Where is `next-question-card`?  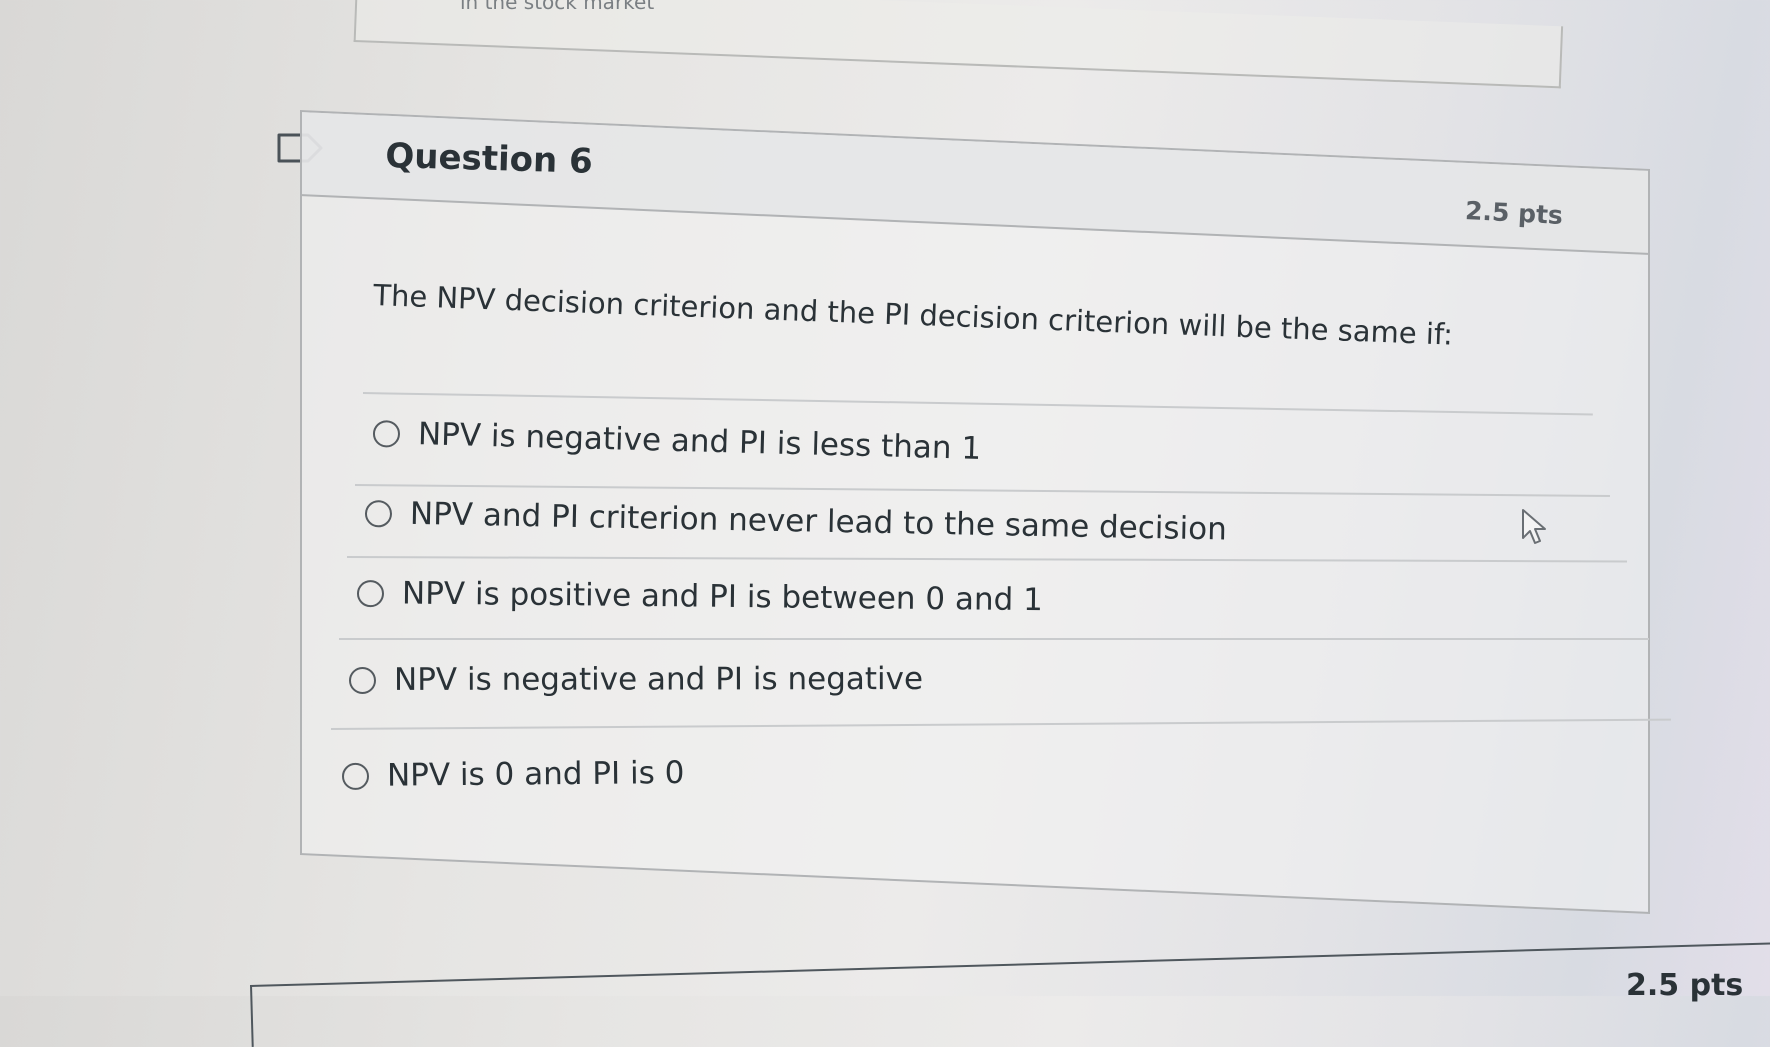
next-question-card is located at coordinates (1010, 994).